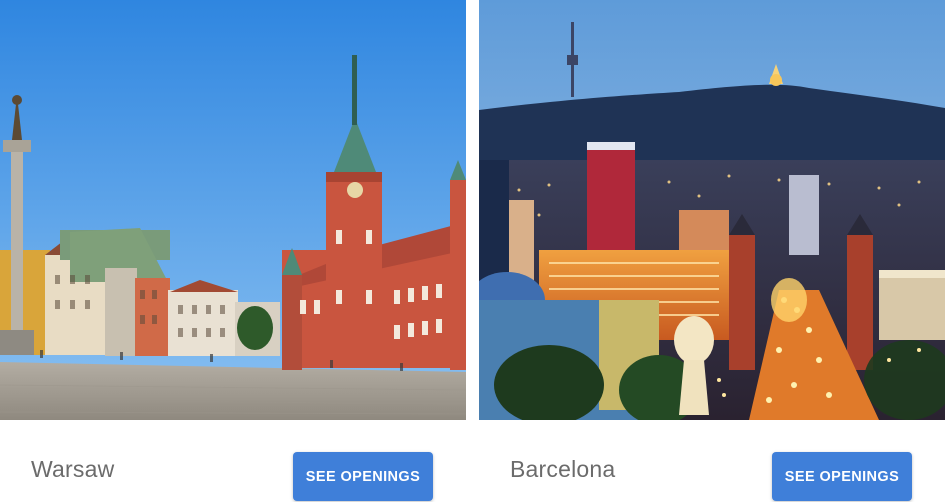  What do you see at coordinates (563, 469) in the screenshot?
I see `city-name: Barcelona` at bounding box center [563, 469].